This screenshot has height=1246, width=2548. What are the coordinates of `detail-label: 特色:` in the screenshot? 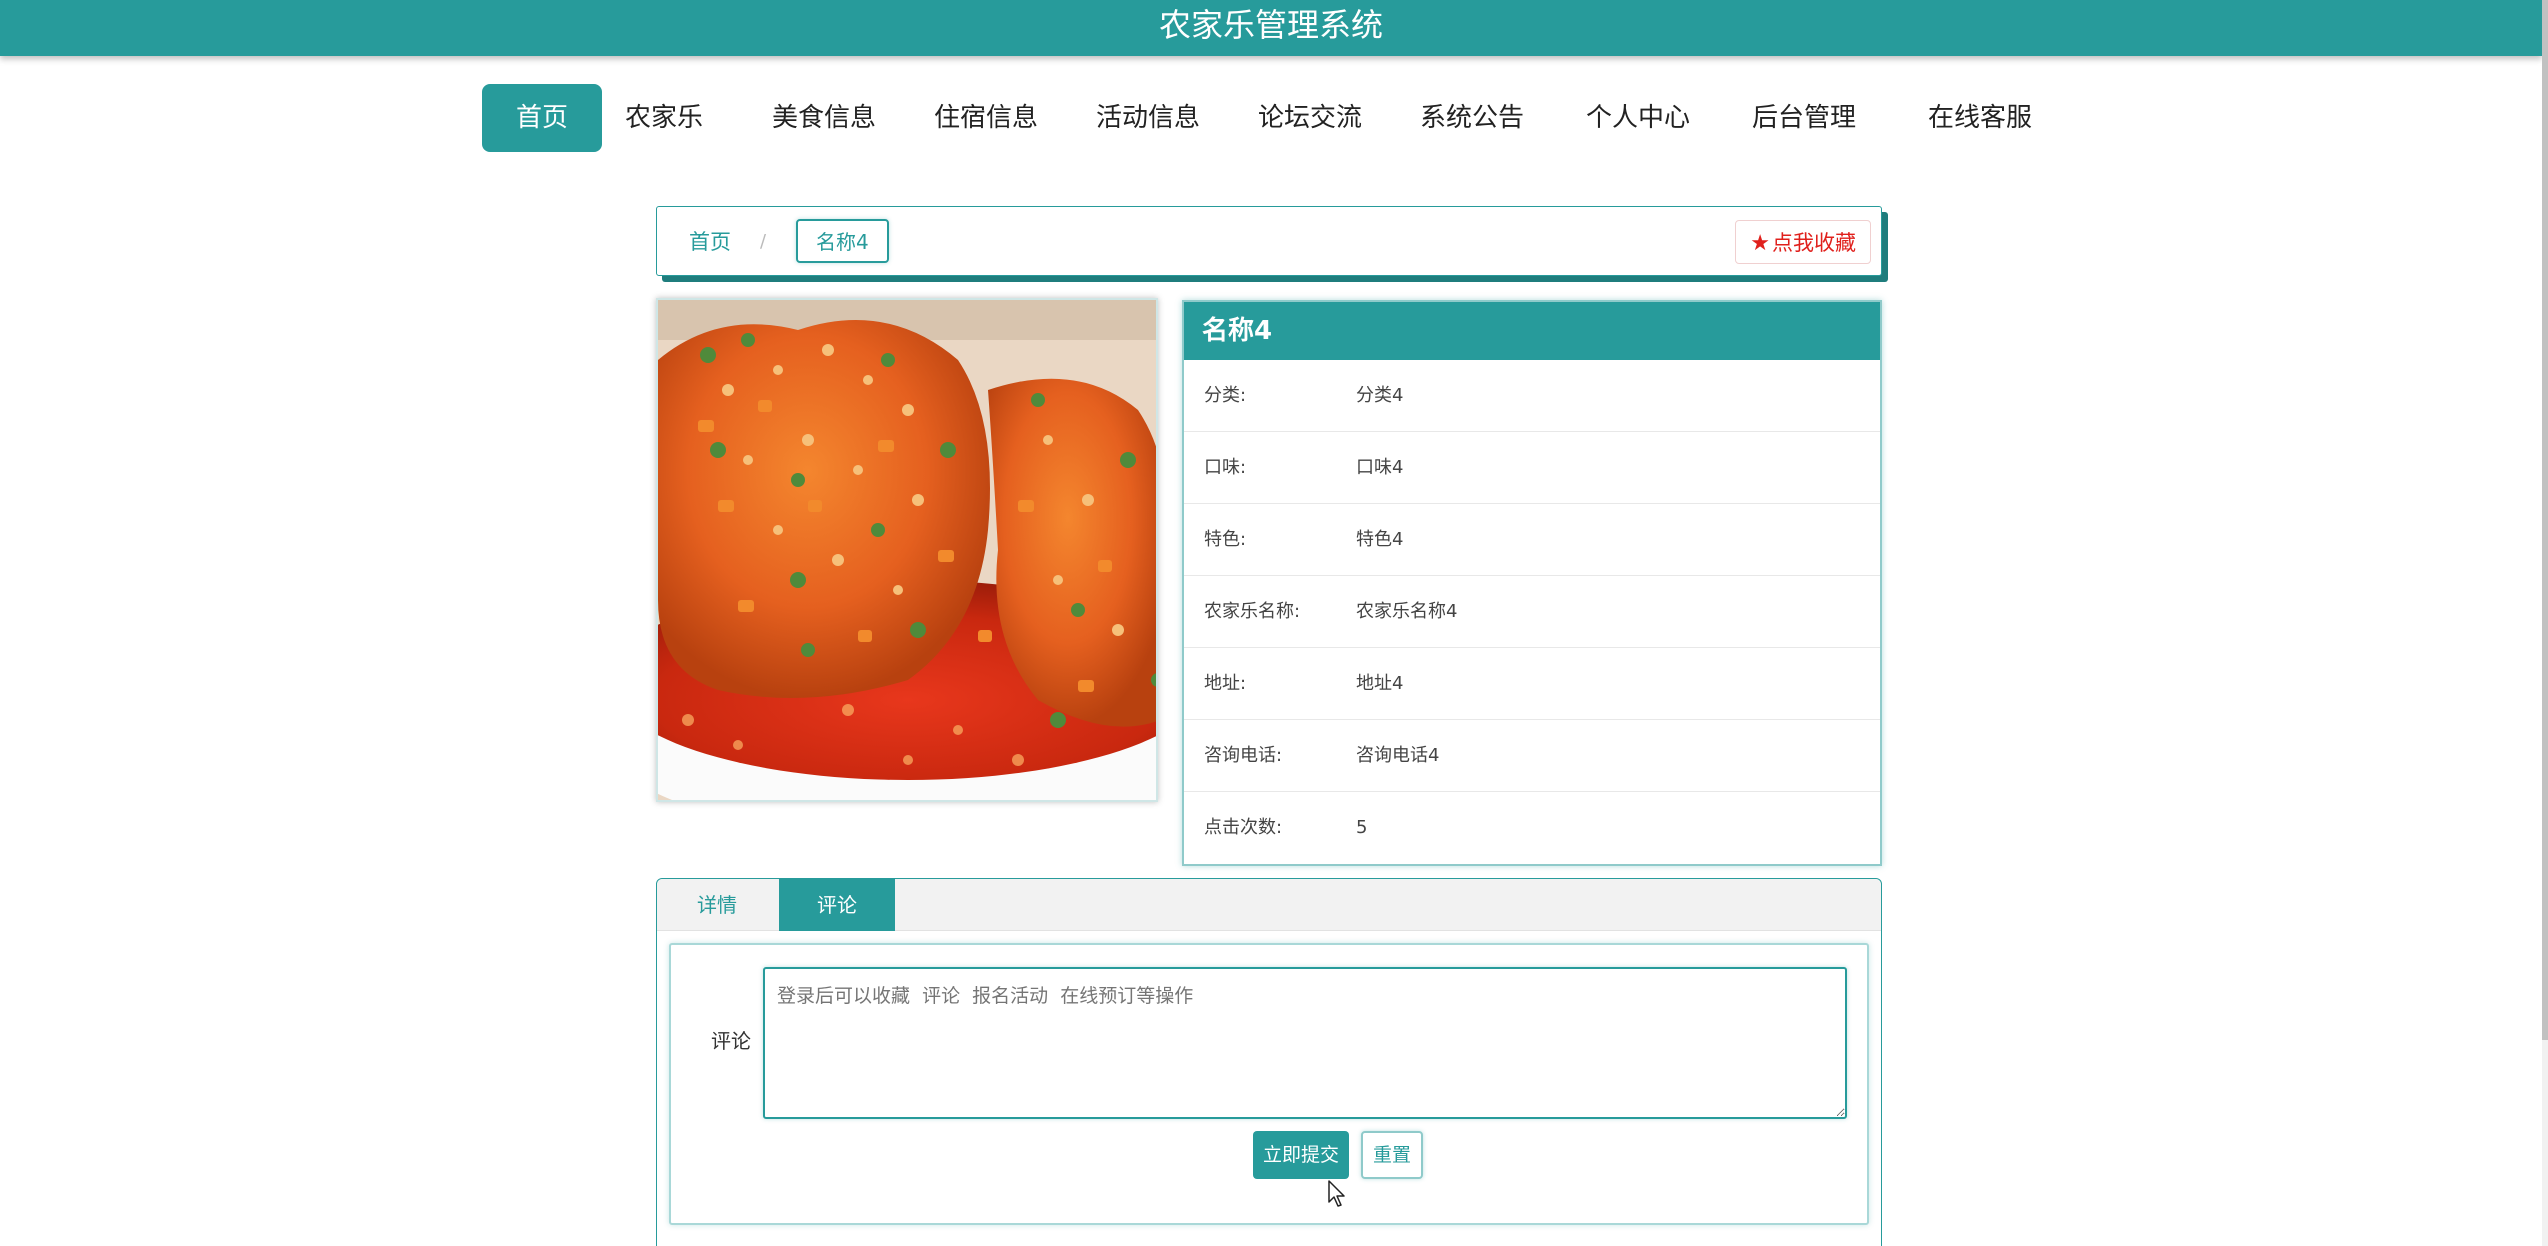 It's located at (1225, 539).